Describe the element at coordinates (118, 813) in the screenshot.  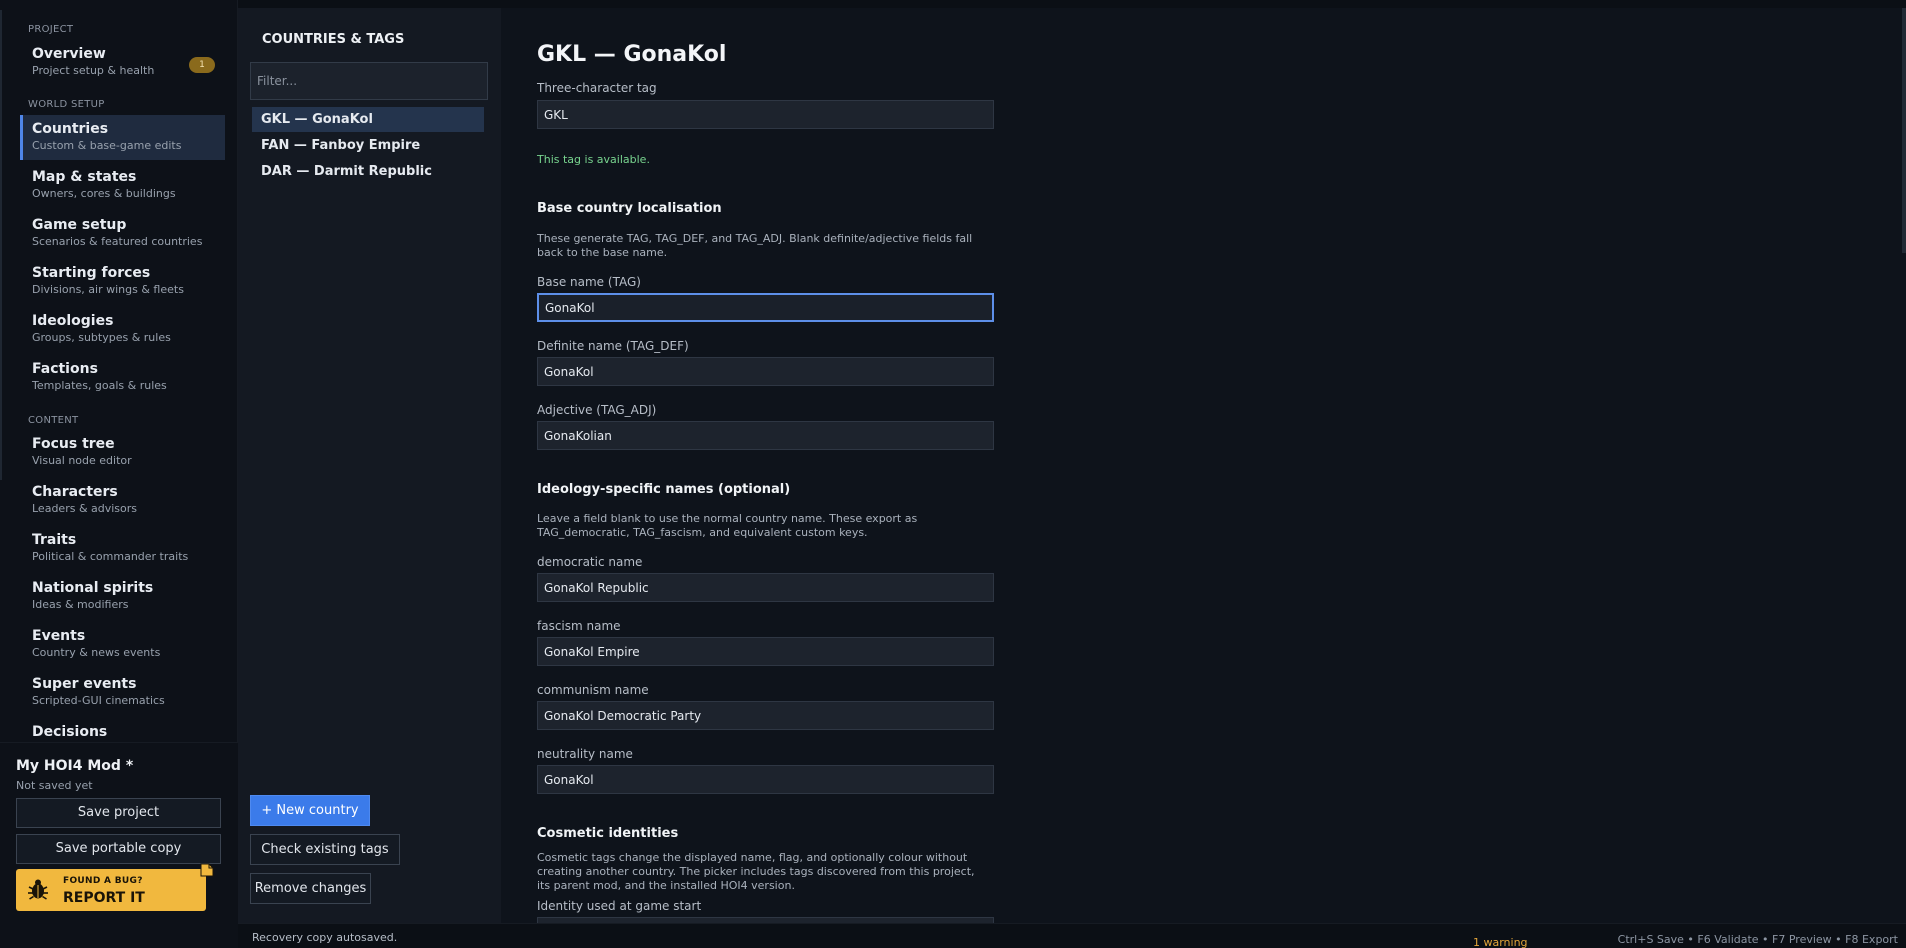
I see `save-project-button: Save project` at that location.